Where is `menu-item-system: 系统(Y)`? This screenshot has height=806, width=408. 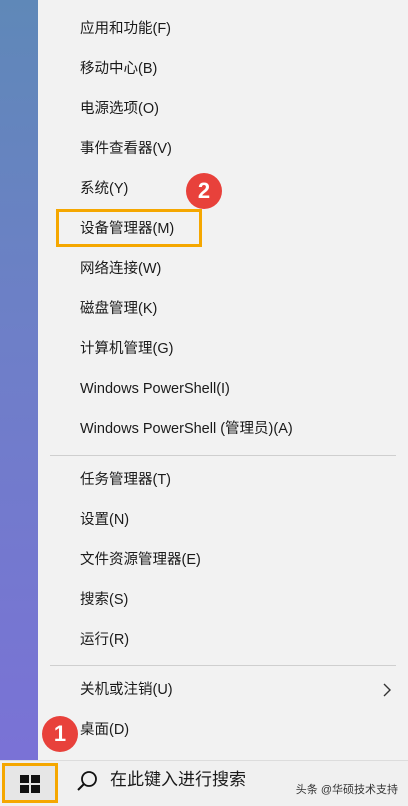
menu-item-system: 系统(Y) is located at coordinates (230, 189).